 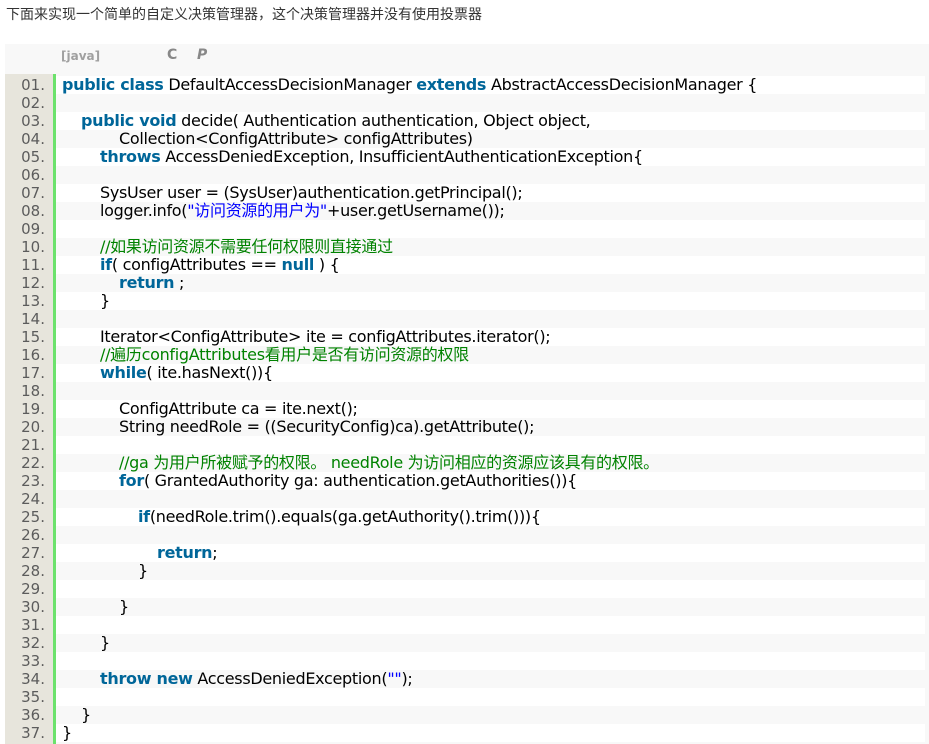 What do you see at coordinates (33, 103) in the screenshot?
I see `line-number: 02.` at bounding box center [33, 103].